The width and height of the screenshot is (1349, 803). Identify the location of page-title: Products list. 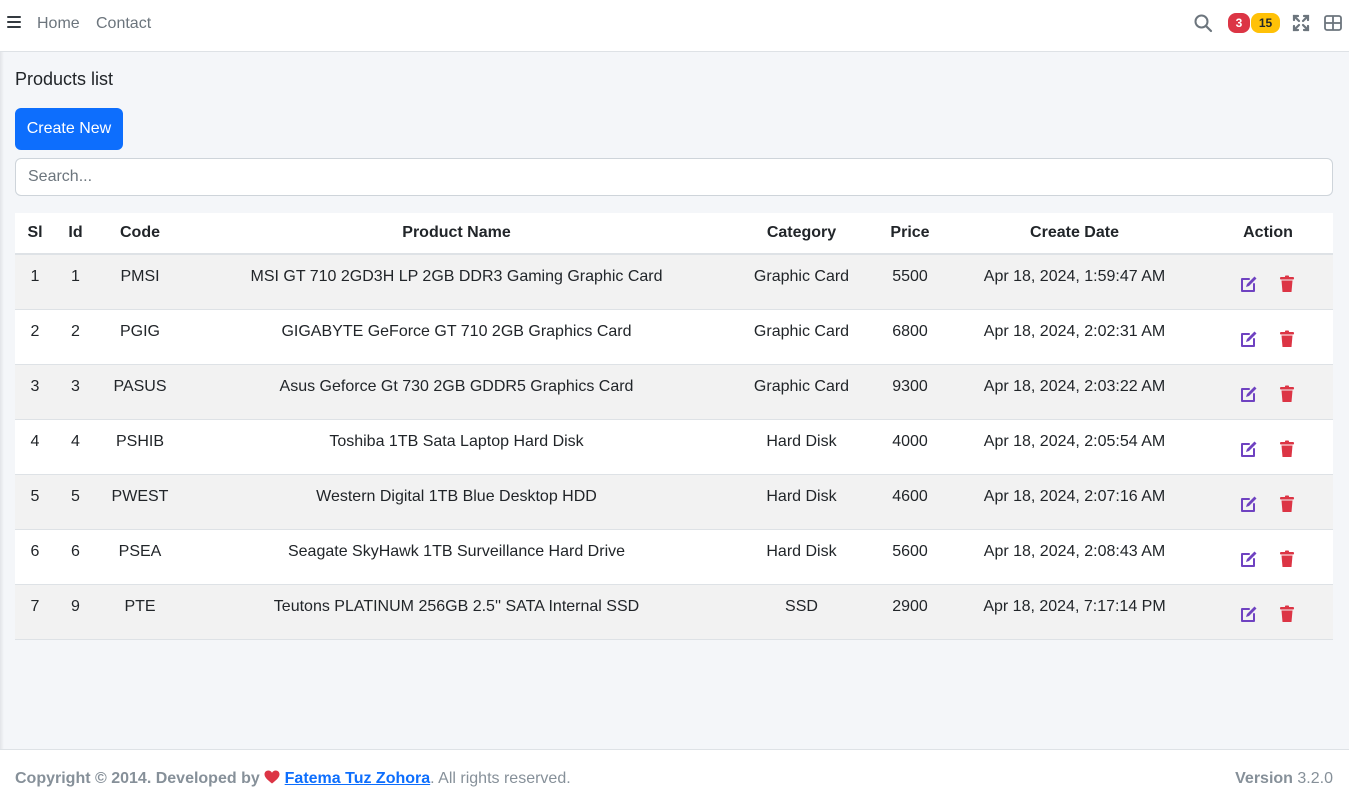
(64, 79).